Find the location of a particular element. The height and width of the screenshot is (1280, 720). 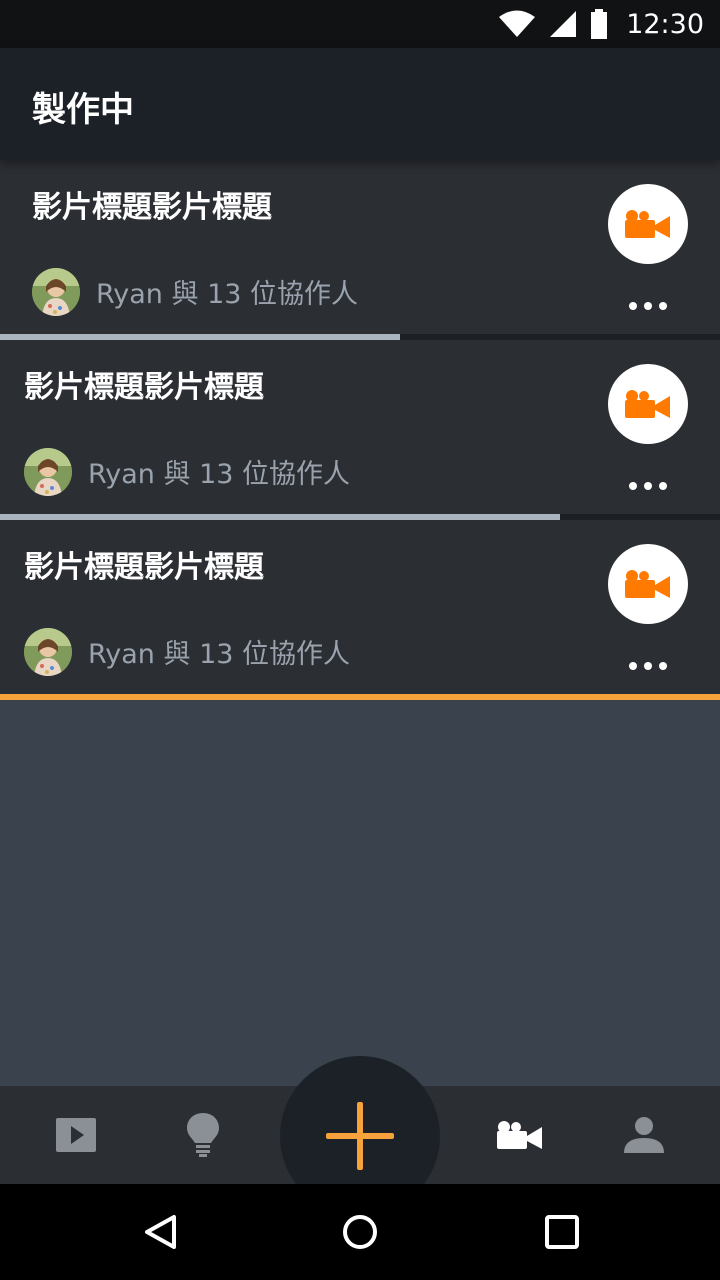

nav-item-ideas is located at coordinates (203, 1135).